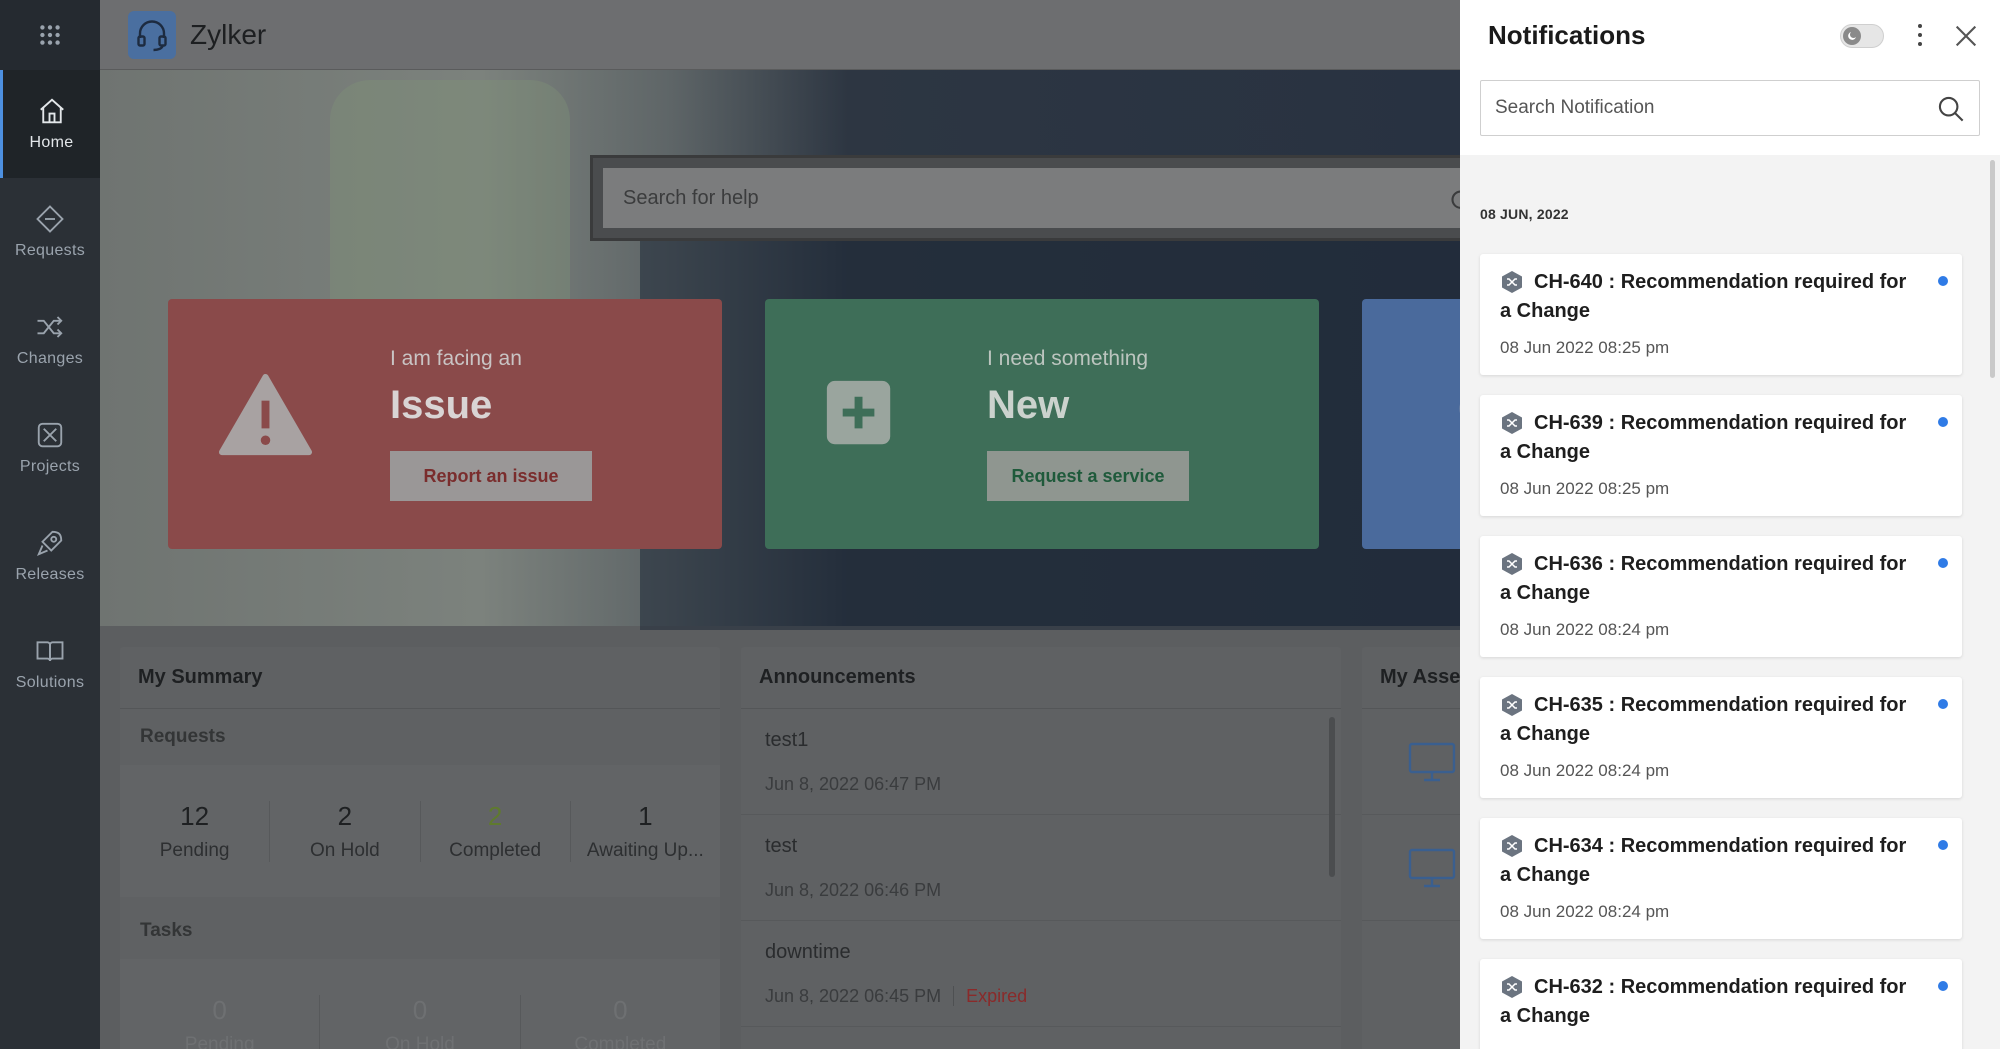 This screenshot has height=1049, width=2000. What do you see at coordinates (50, 232) in the screenshot?
I see `nav-item-requests: Requests` at bounding box center [50, 232].